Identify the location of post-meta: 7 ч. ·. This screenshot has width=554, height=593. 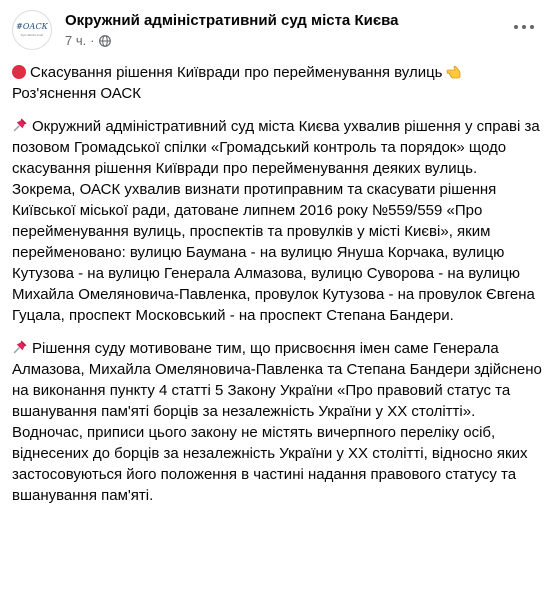
(88, 40).